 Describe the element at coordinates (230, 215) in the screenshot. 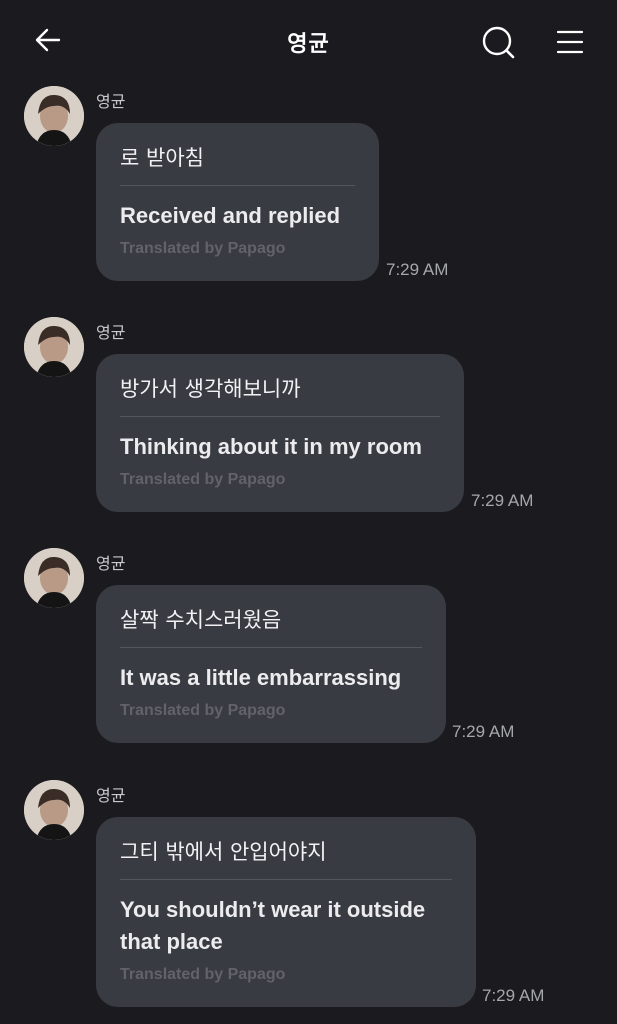

I see `translated-text: Received and replied` at that location.